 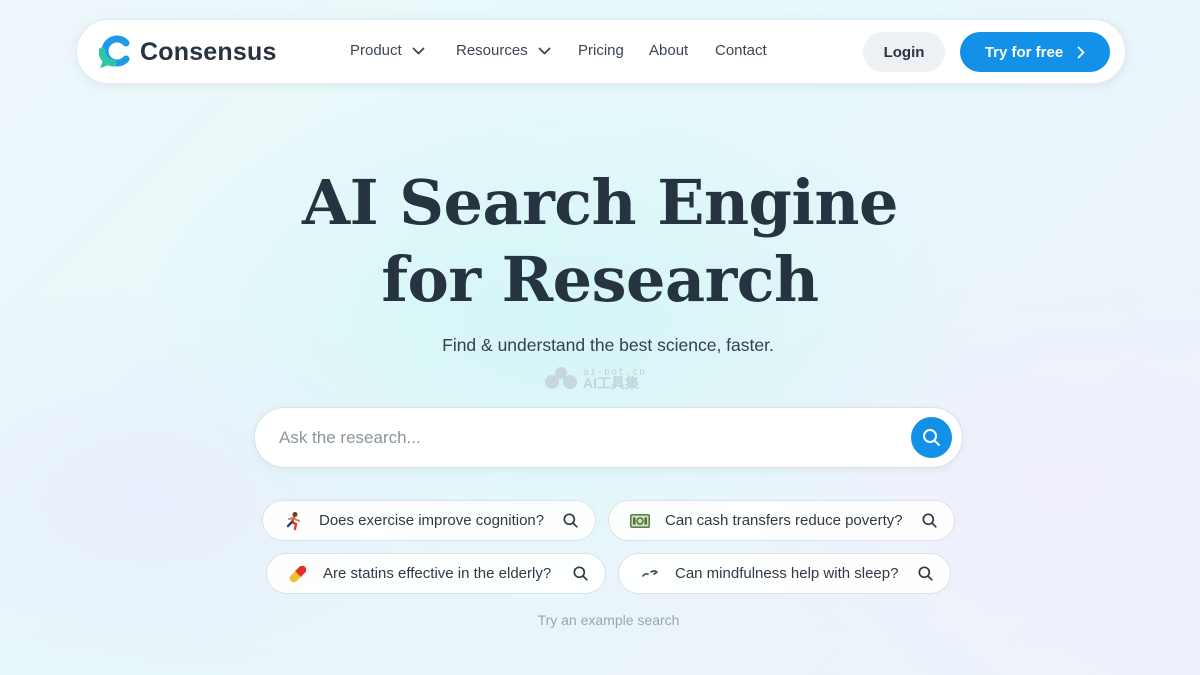 I want to click on nav-item-label: Contact, so click(x=741, y=50).